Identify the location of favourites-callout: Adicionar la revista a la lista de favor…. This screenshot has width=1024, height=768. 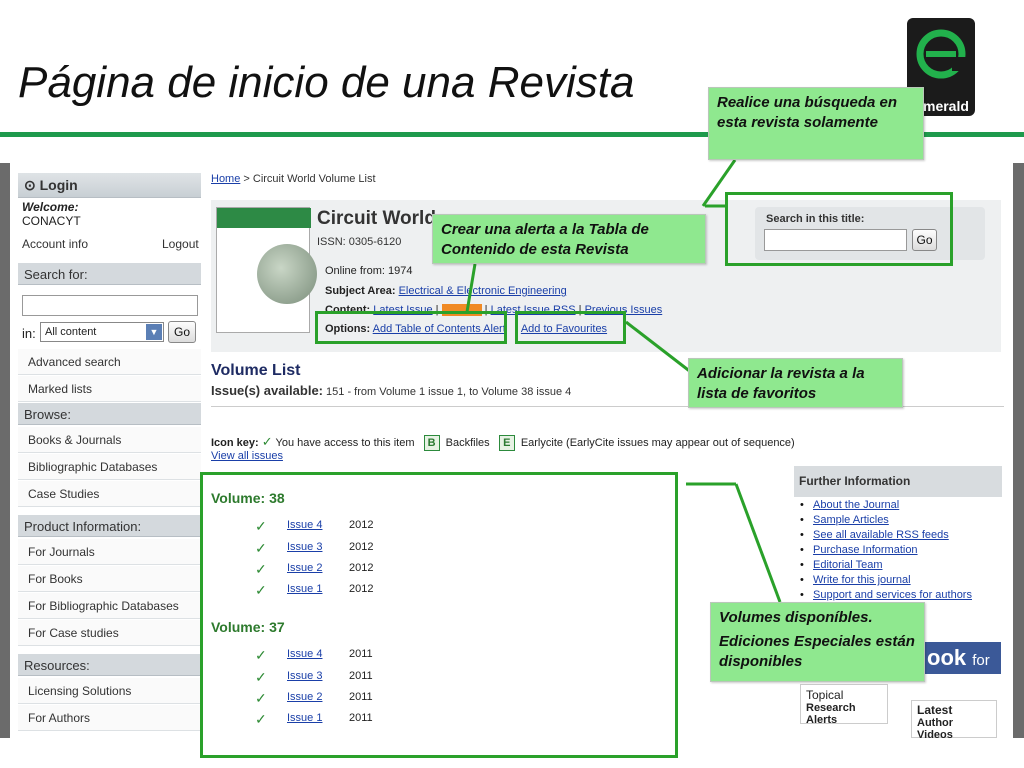
(795, 383).